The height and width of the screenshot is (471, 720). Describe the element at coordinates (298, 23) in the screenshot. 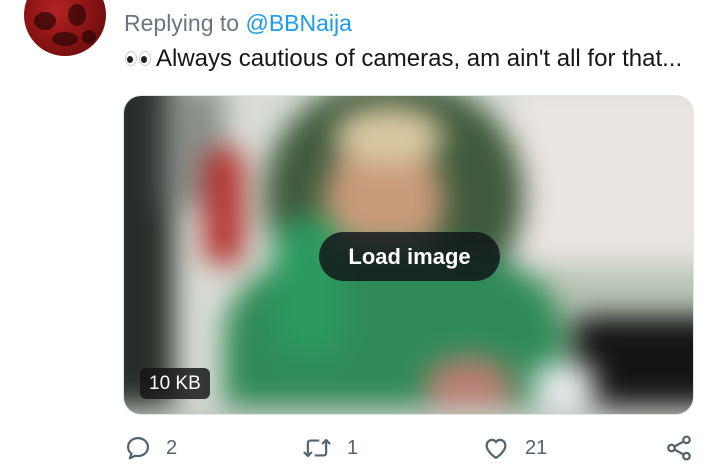

I see `replying-to-handle-link: @BBNaija` at that location.